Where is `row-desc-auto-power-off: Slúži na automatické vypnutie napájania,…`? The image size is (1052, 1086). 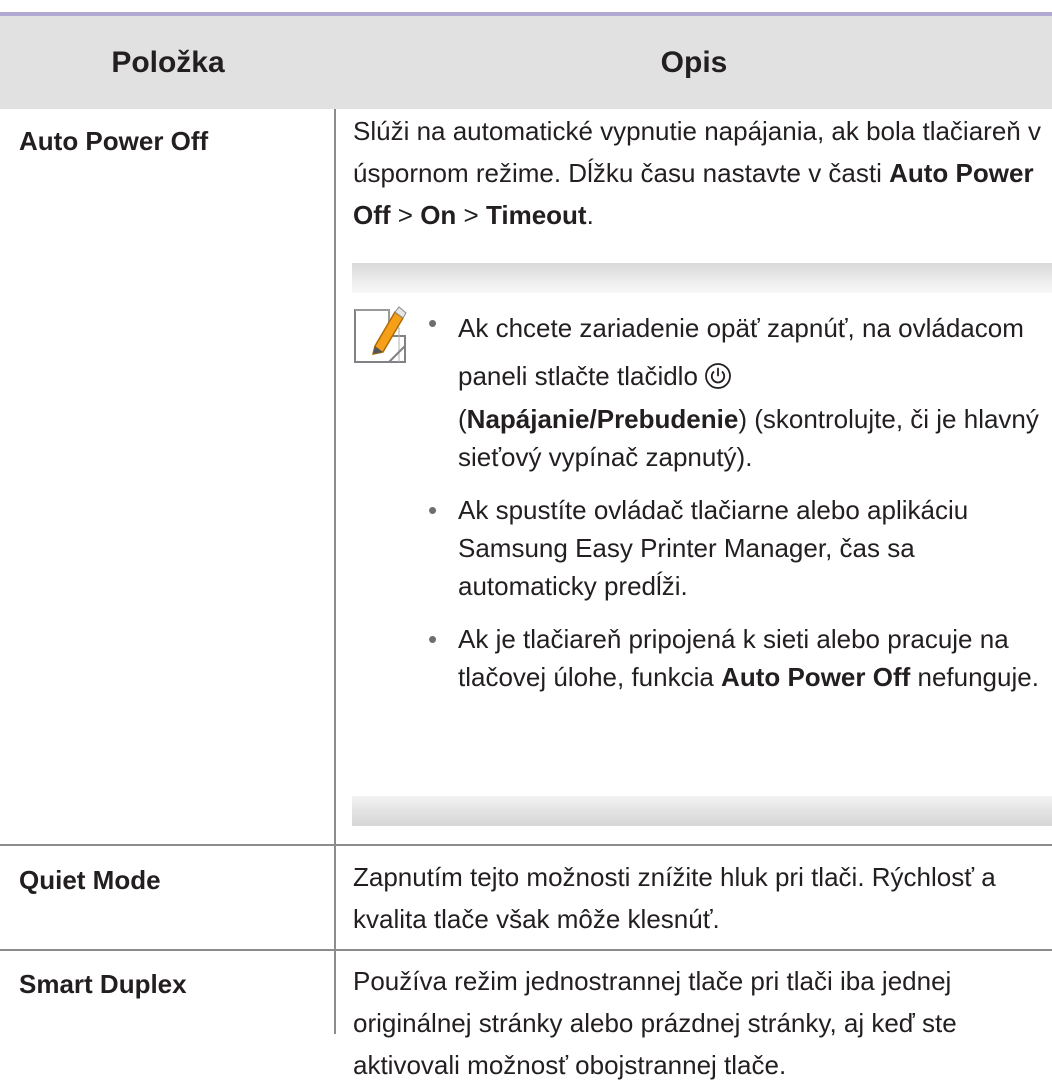 row-desc-auto-power-off: Slúži na automatické vypnutie napájania,… is located at coordinates (697, 173).